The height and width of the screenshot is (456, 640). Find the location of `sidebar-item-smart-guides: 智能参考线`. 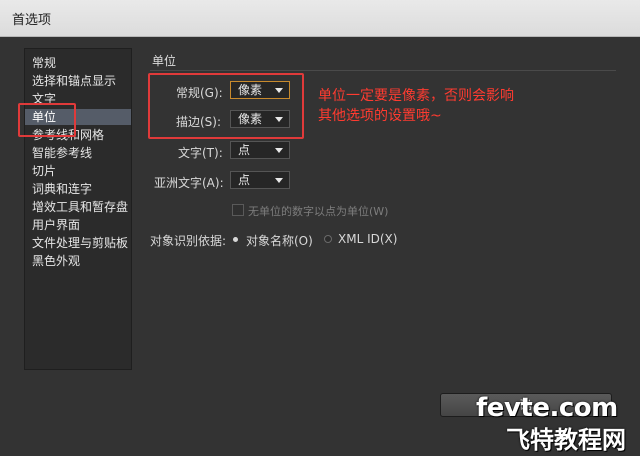

sidebar-item-smart-guides: 智能参考线 is located at coordinates (62, 153).